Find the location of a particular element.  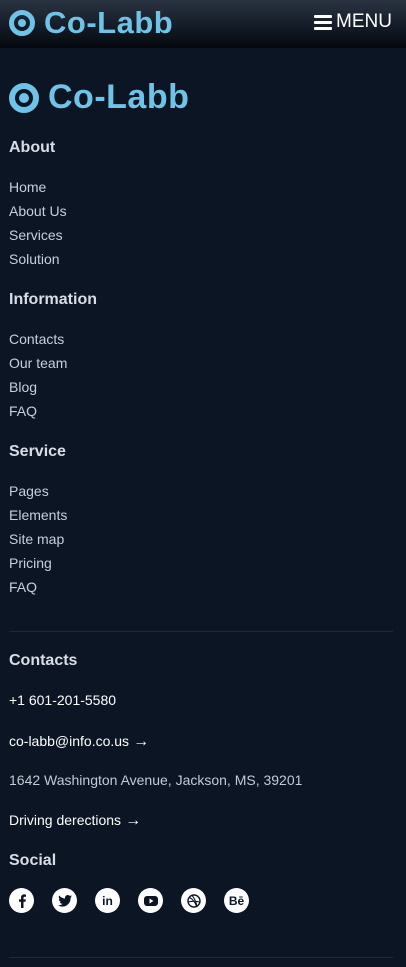

information-links: Contacts Our team Blog FAQ is located at coordinates (38, 380).